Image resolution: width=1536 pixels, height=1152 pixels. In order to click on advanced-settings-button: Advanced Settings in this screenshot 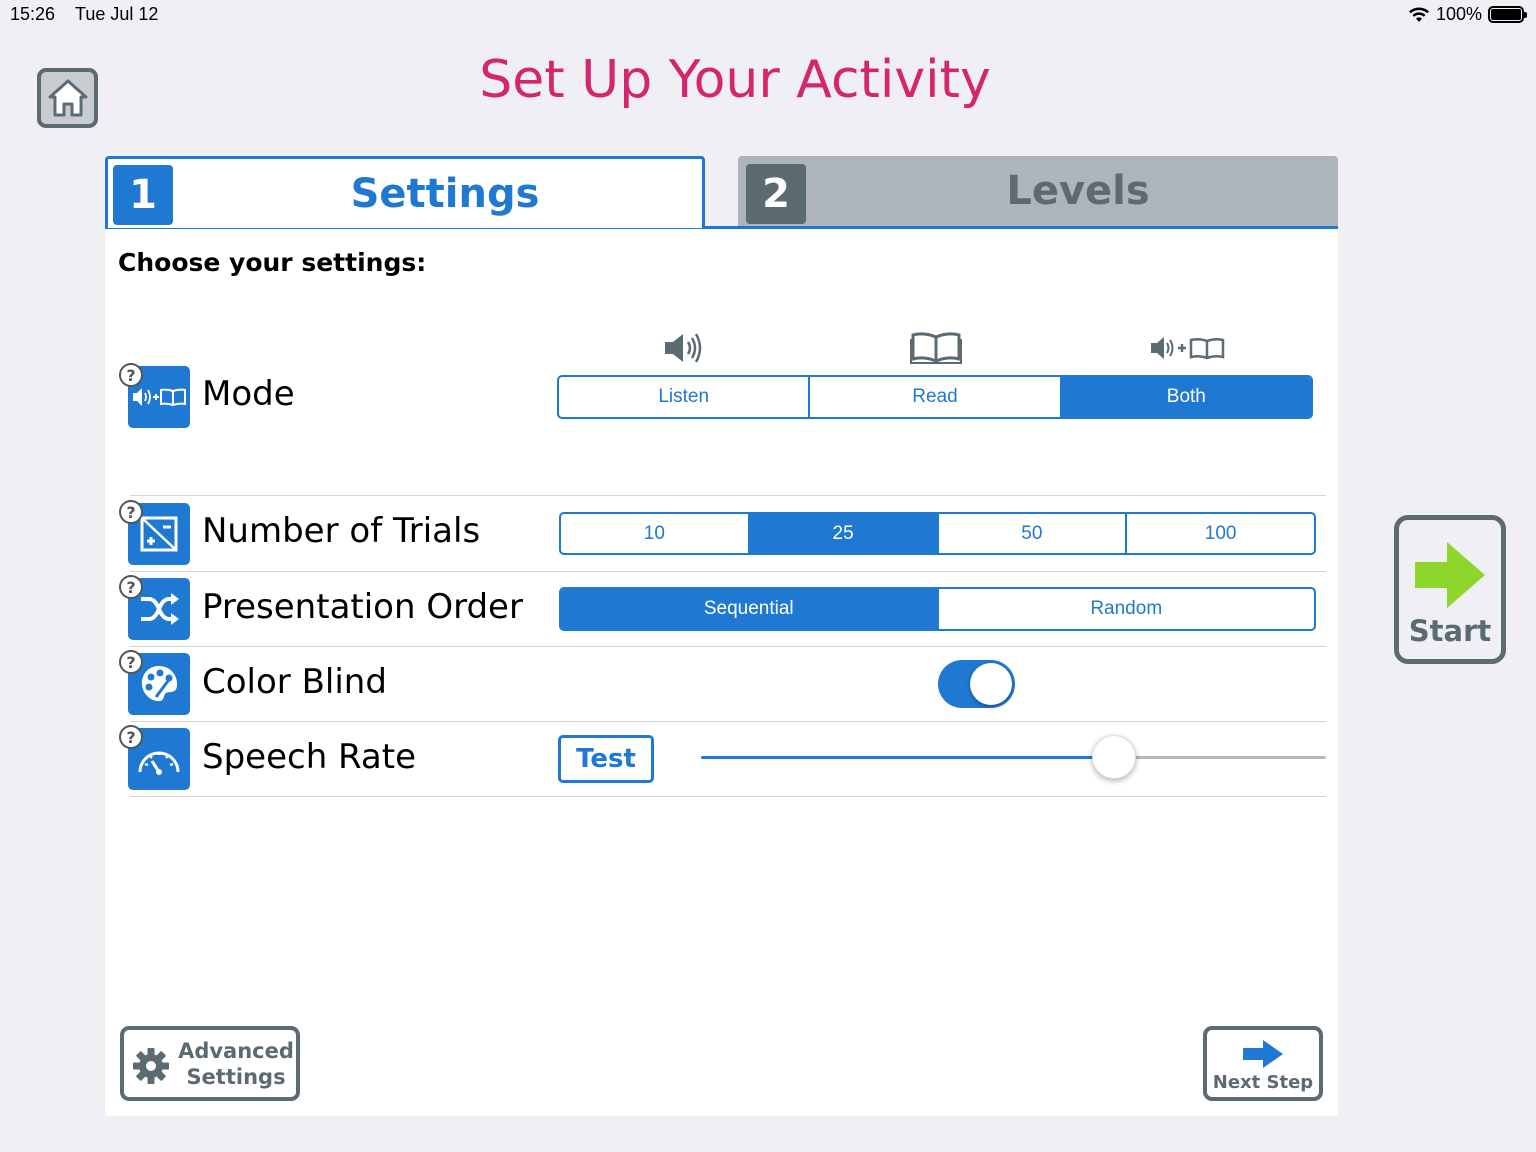, I will do `click(210, 1063)`.